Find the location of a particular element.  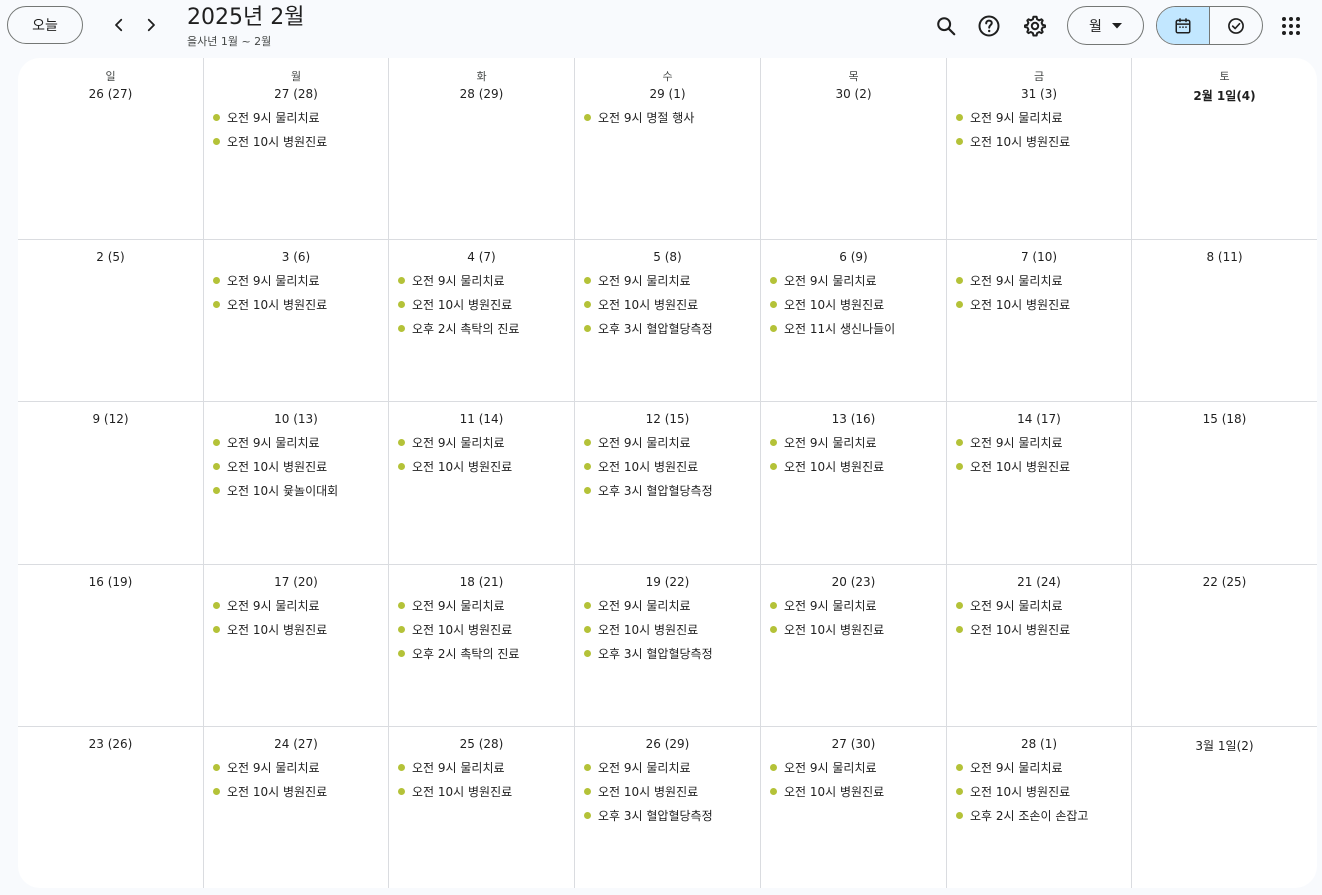

day-cell: 5 (8) 오전 9시 물리치료 오전 10시 병원진료 오후 3시 혈압혈당측정 is located at coordinates (668, 321).